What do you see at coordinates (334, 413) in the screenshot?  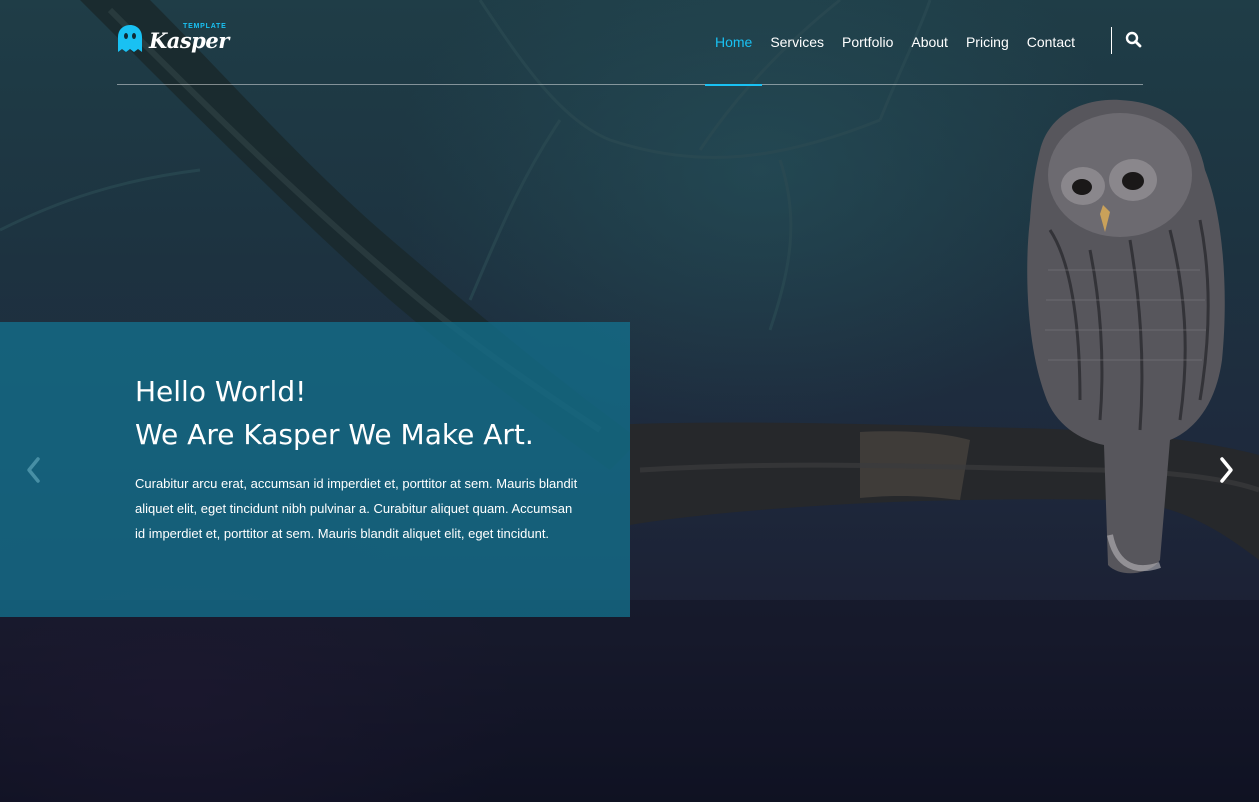 I see `slide-title: Hello World! We Are Kasper We Make Art.` at bounding box center [334, 413].